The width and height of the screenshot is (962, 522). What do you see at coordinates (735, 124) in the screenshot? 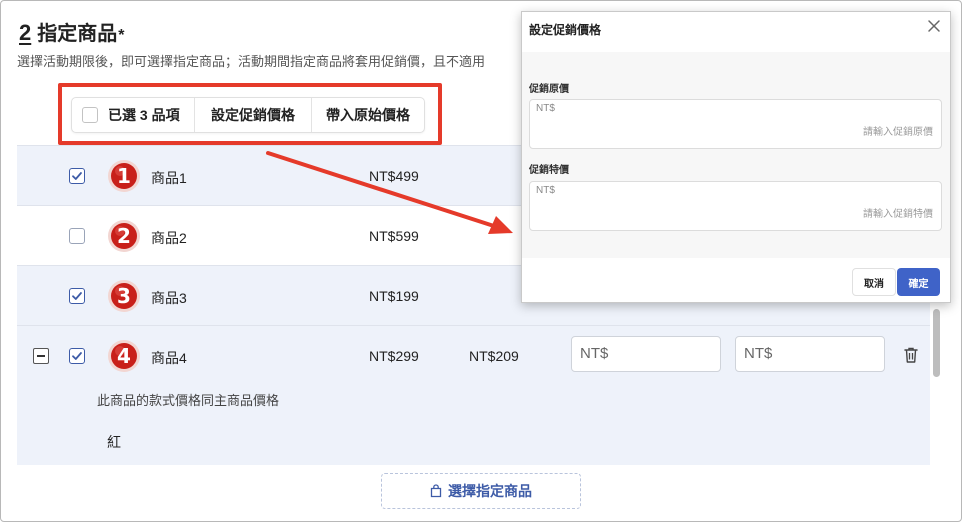
I see `dialog-original-price-field: NT$ 請輸入促銷原價` at bounding box center [735, 124].